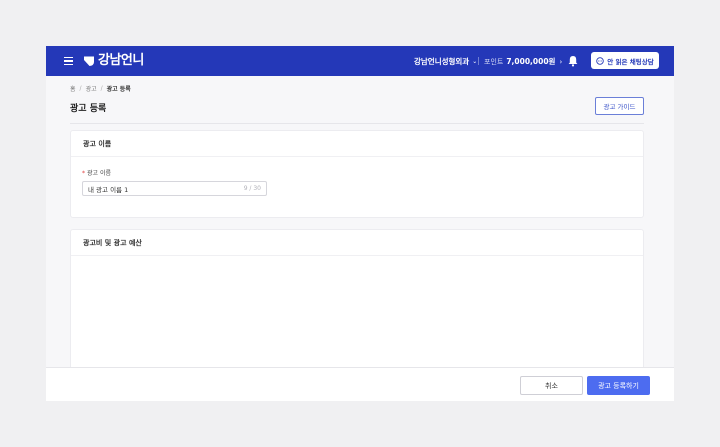 The image size is (720, 447). I want to click on page-title: 광고 등록, so click(88, 109).